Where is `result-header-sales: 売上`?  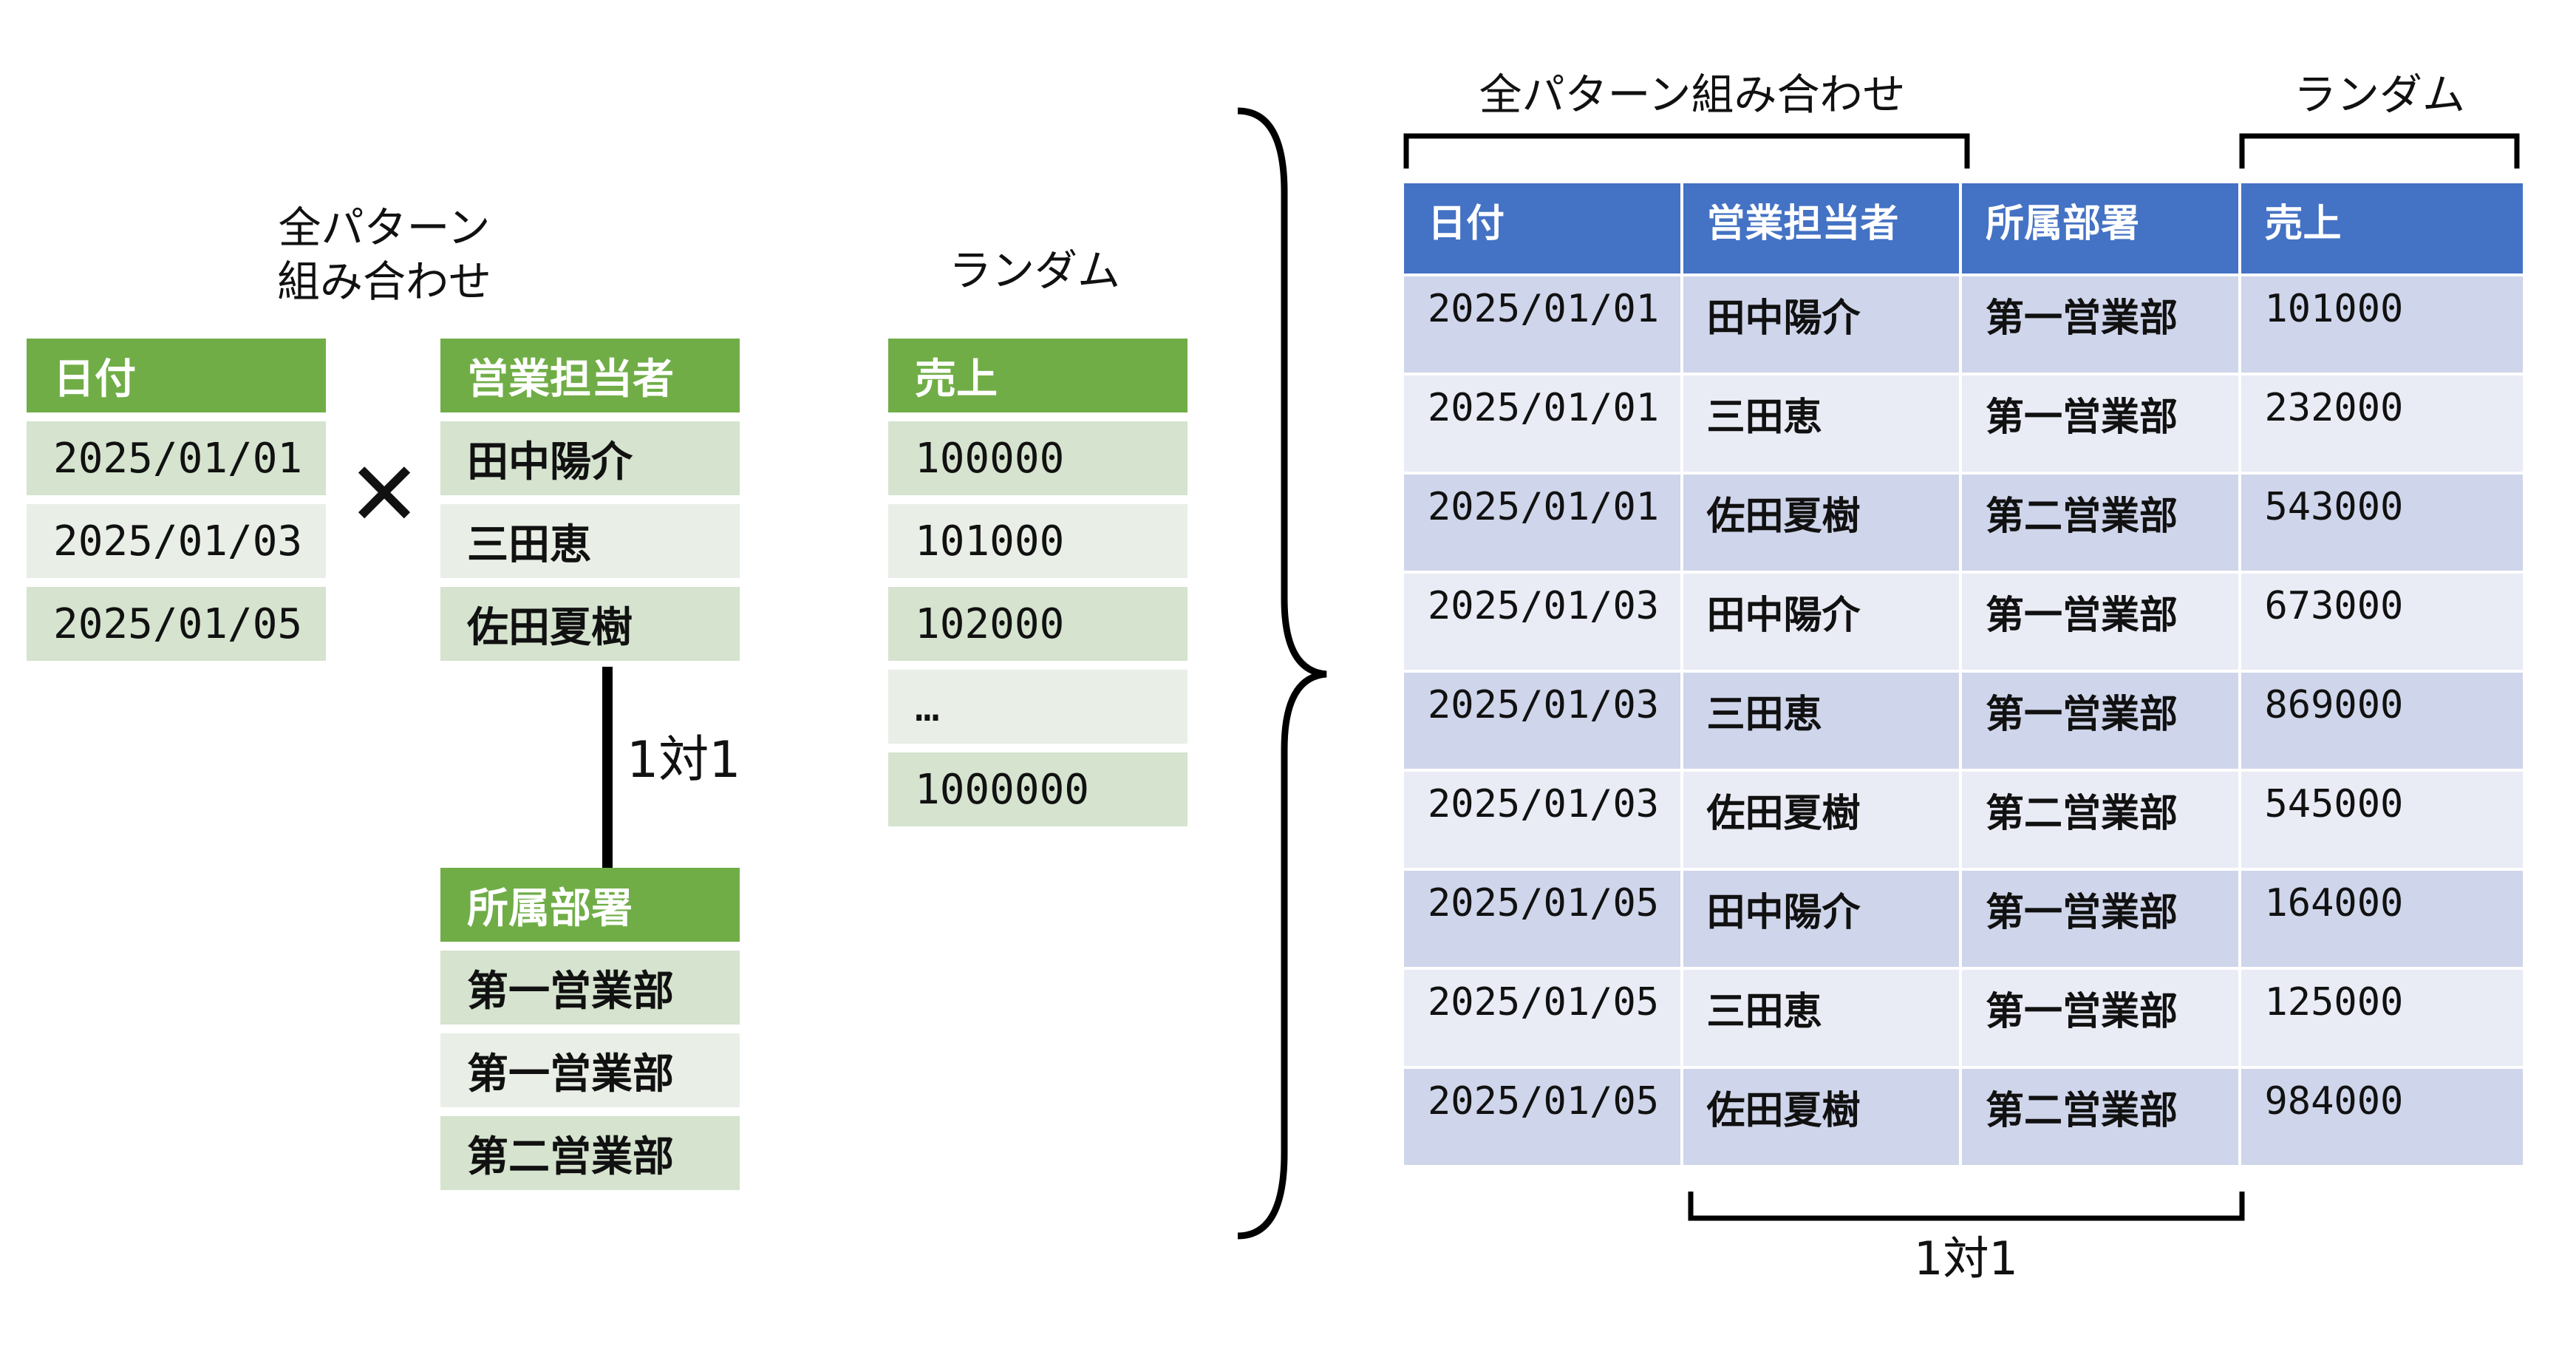
result-header-sales: 売上 is located at coordinates (2382, 228).